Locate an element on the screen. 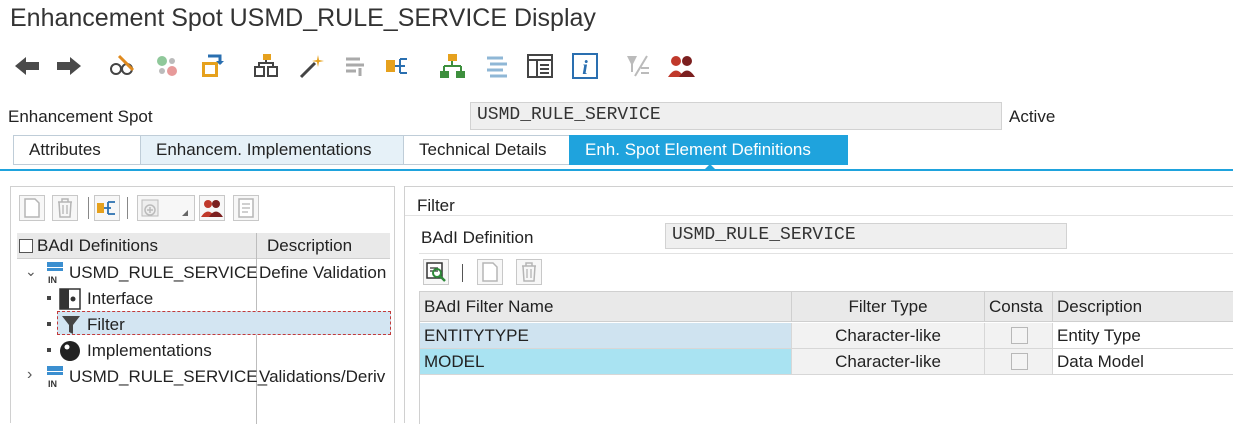 The height and width of the screenshot is (424, 1233). status-text: Active is located at coordinates (1032, 116).